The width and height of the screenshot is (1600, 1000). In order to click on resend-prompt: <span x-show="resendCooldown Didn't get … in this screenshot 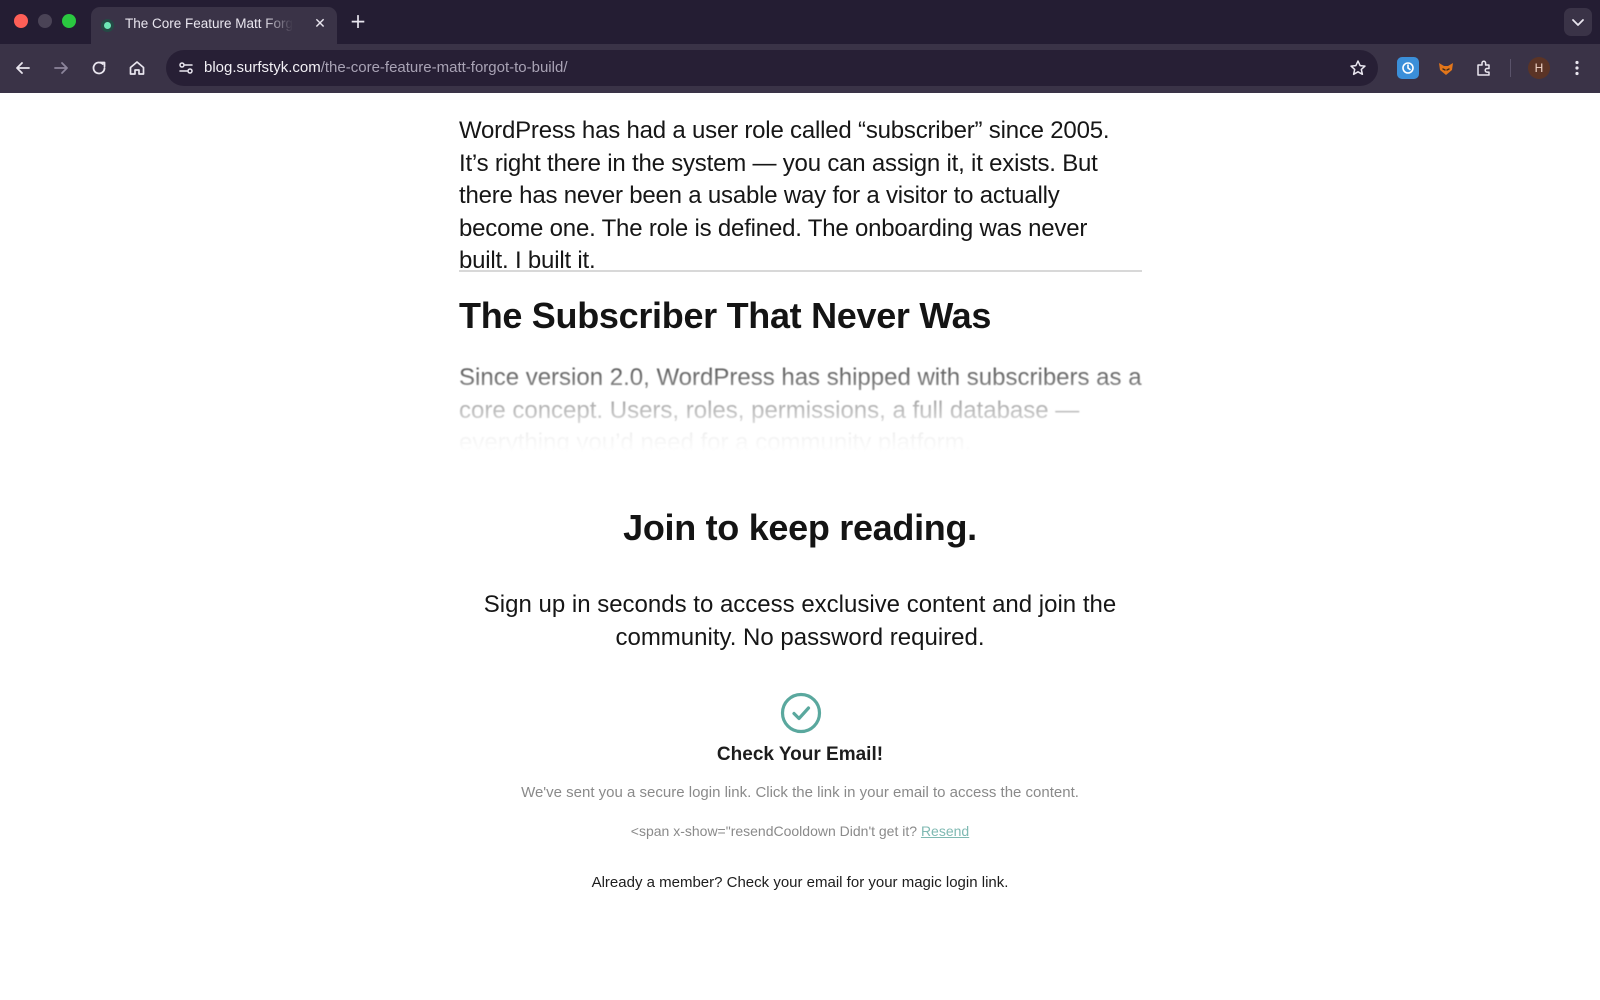, I will do `click(774, 831)`.